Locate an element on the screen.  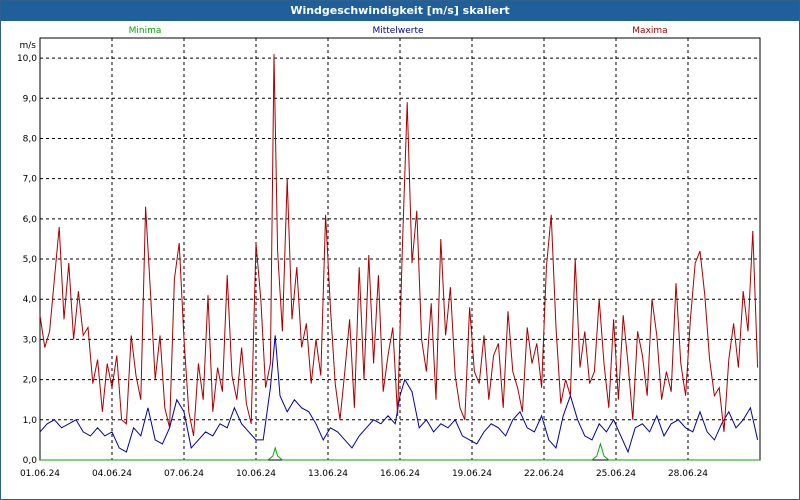
y-tick-label: 5,0 is located at coordinates (30, 260).